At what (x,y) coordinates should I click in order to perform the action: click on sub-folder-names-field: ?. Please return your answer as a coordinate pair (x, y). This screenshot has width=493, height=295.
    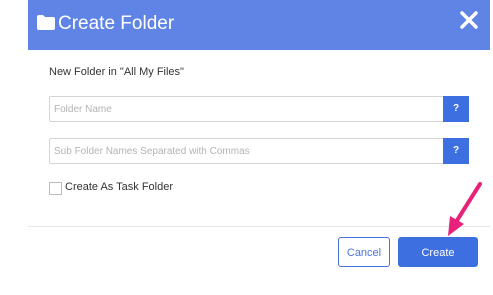
    Looking at the image, I should click on (259, 151).